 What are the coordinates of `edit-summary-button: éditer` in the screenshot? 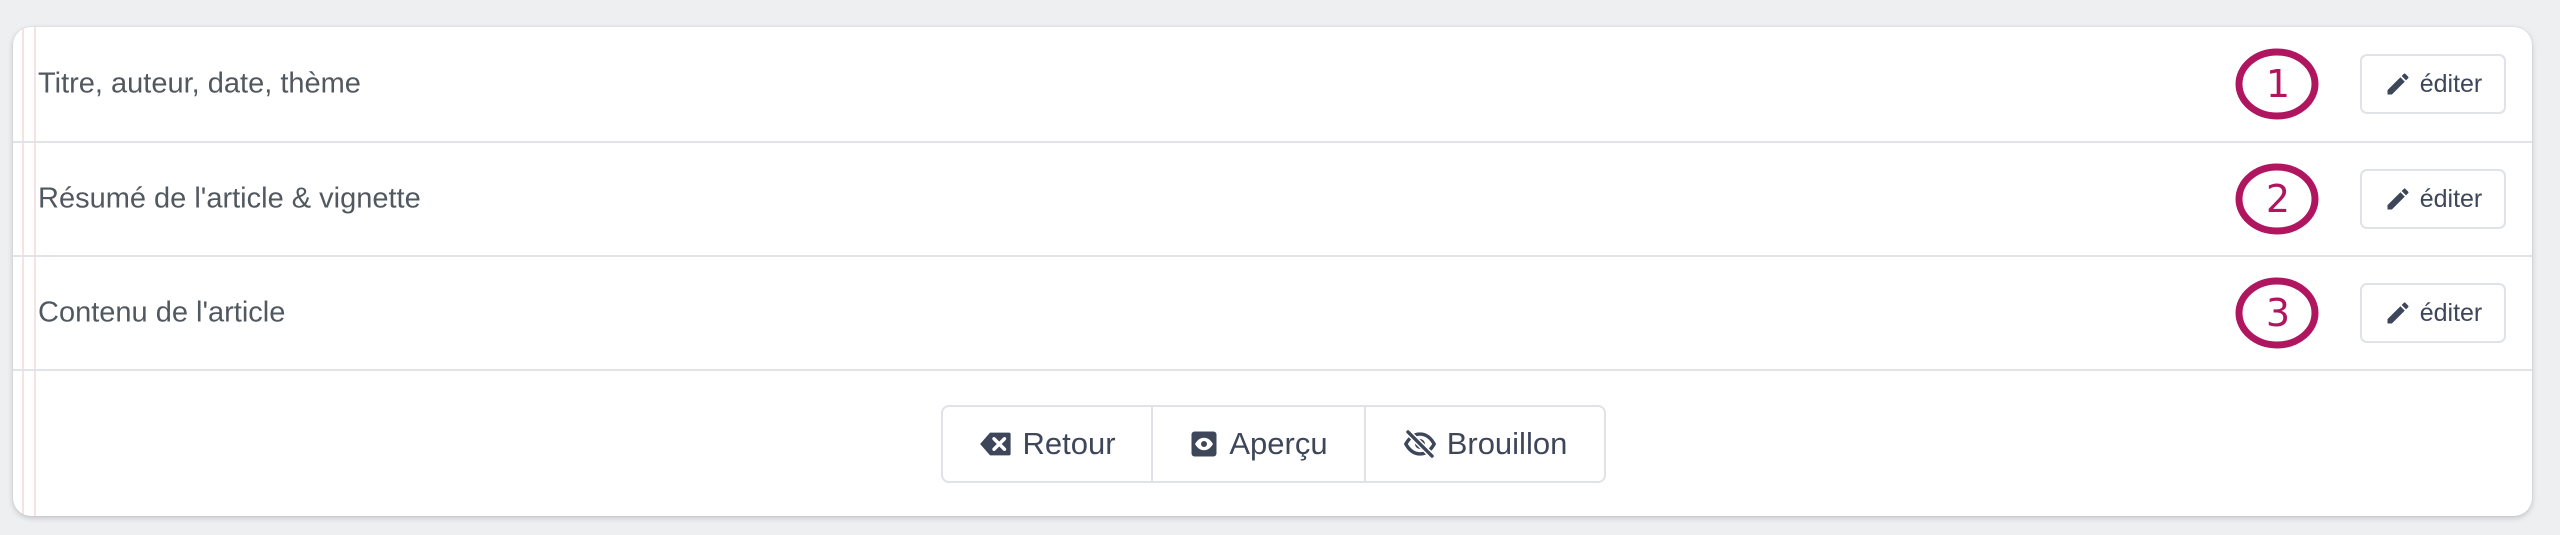 It's located at (2433, 199).